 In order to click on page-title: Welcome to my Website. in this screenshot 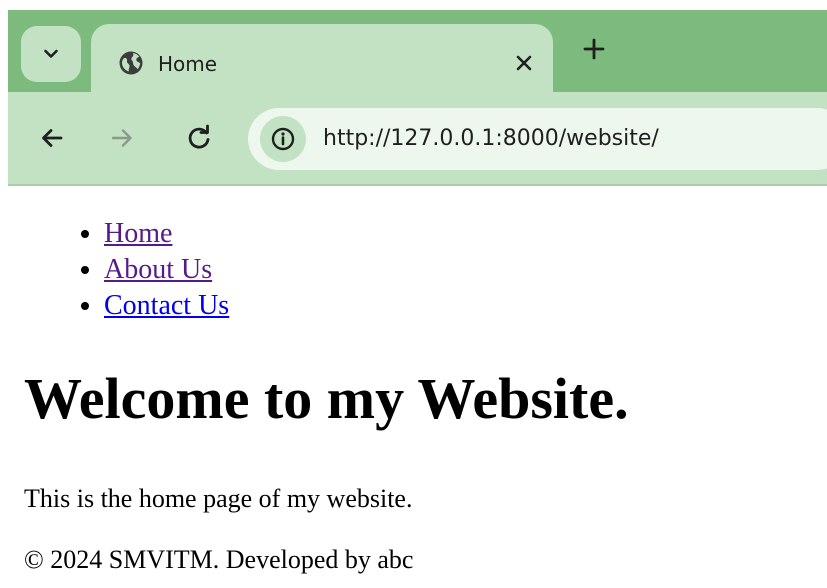, I will do `click(326, 398)`.